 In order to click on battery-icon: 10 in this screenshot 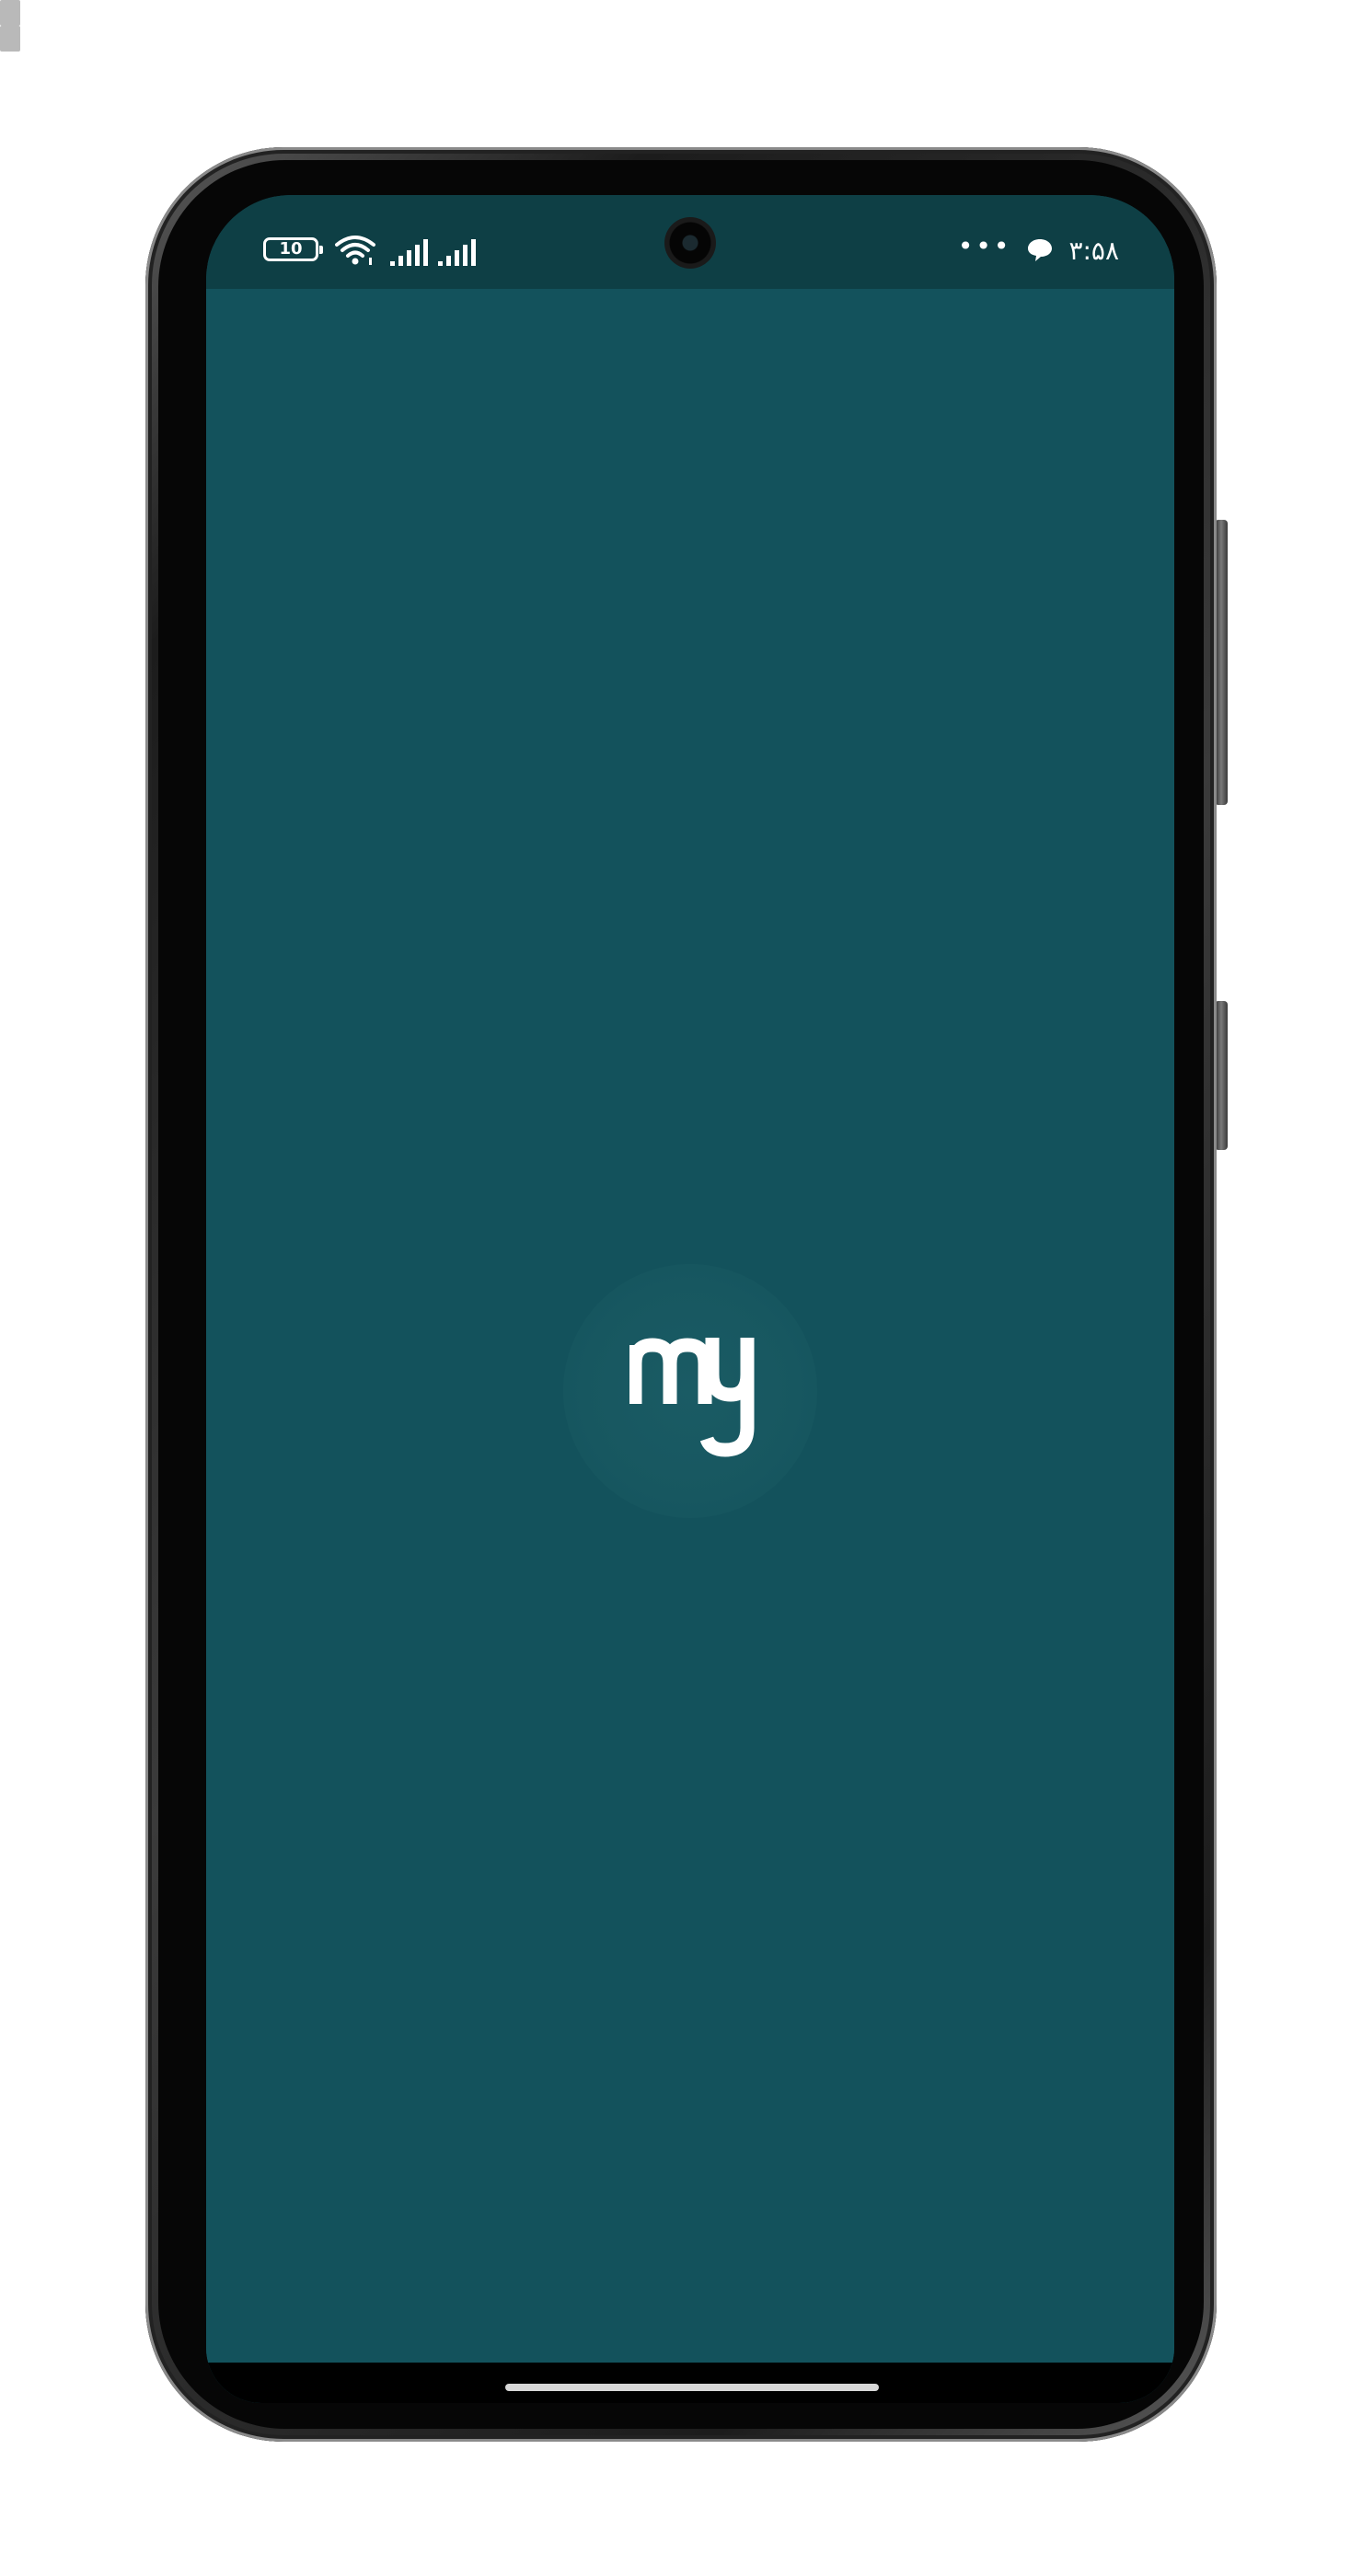, I will do `click(293, 249)`.